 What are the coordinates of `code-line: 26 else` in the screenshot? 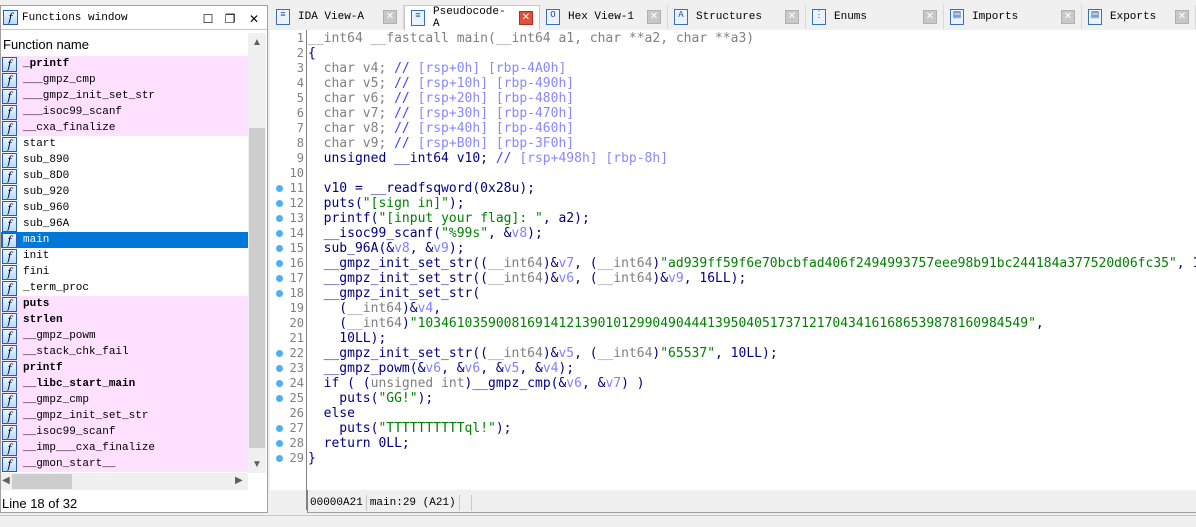 It's located at (733, 413).